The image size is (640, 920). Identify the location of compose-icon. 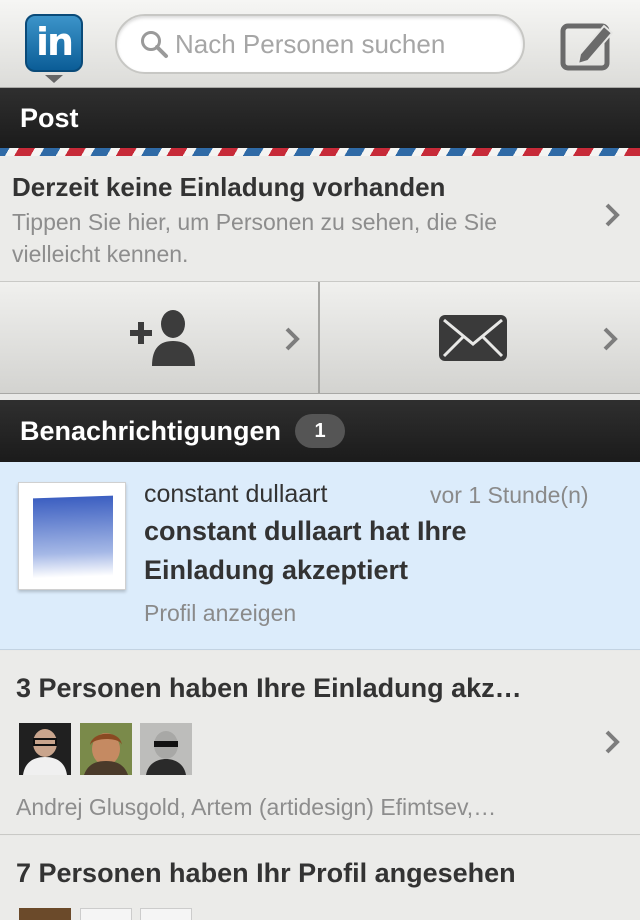
(588, 45).